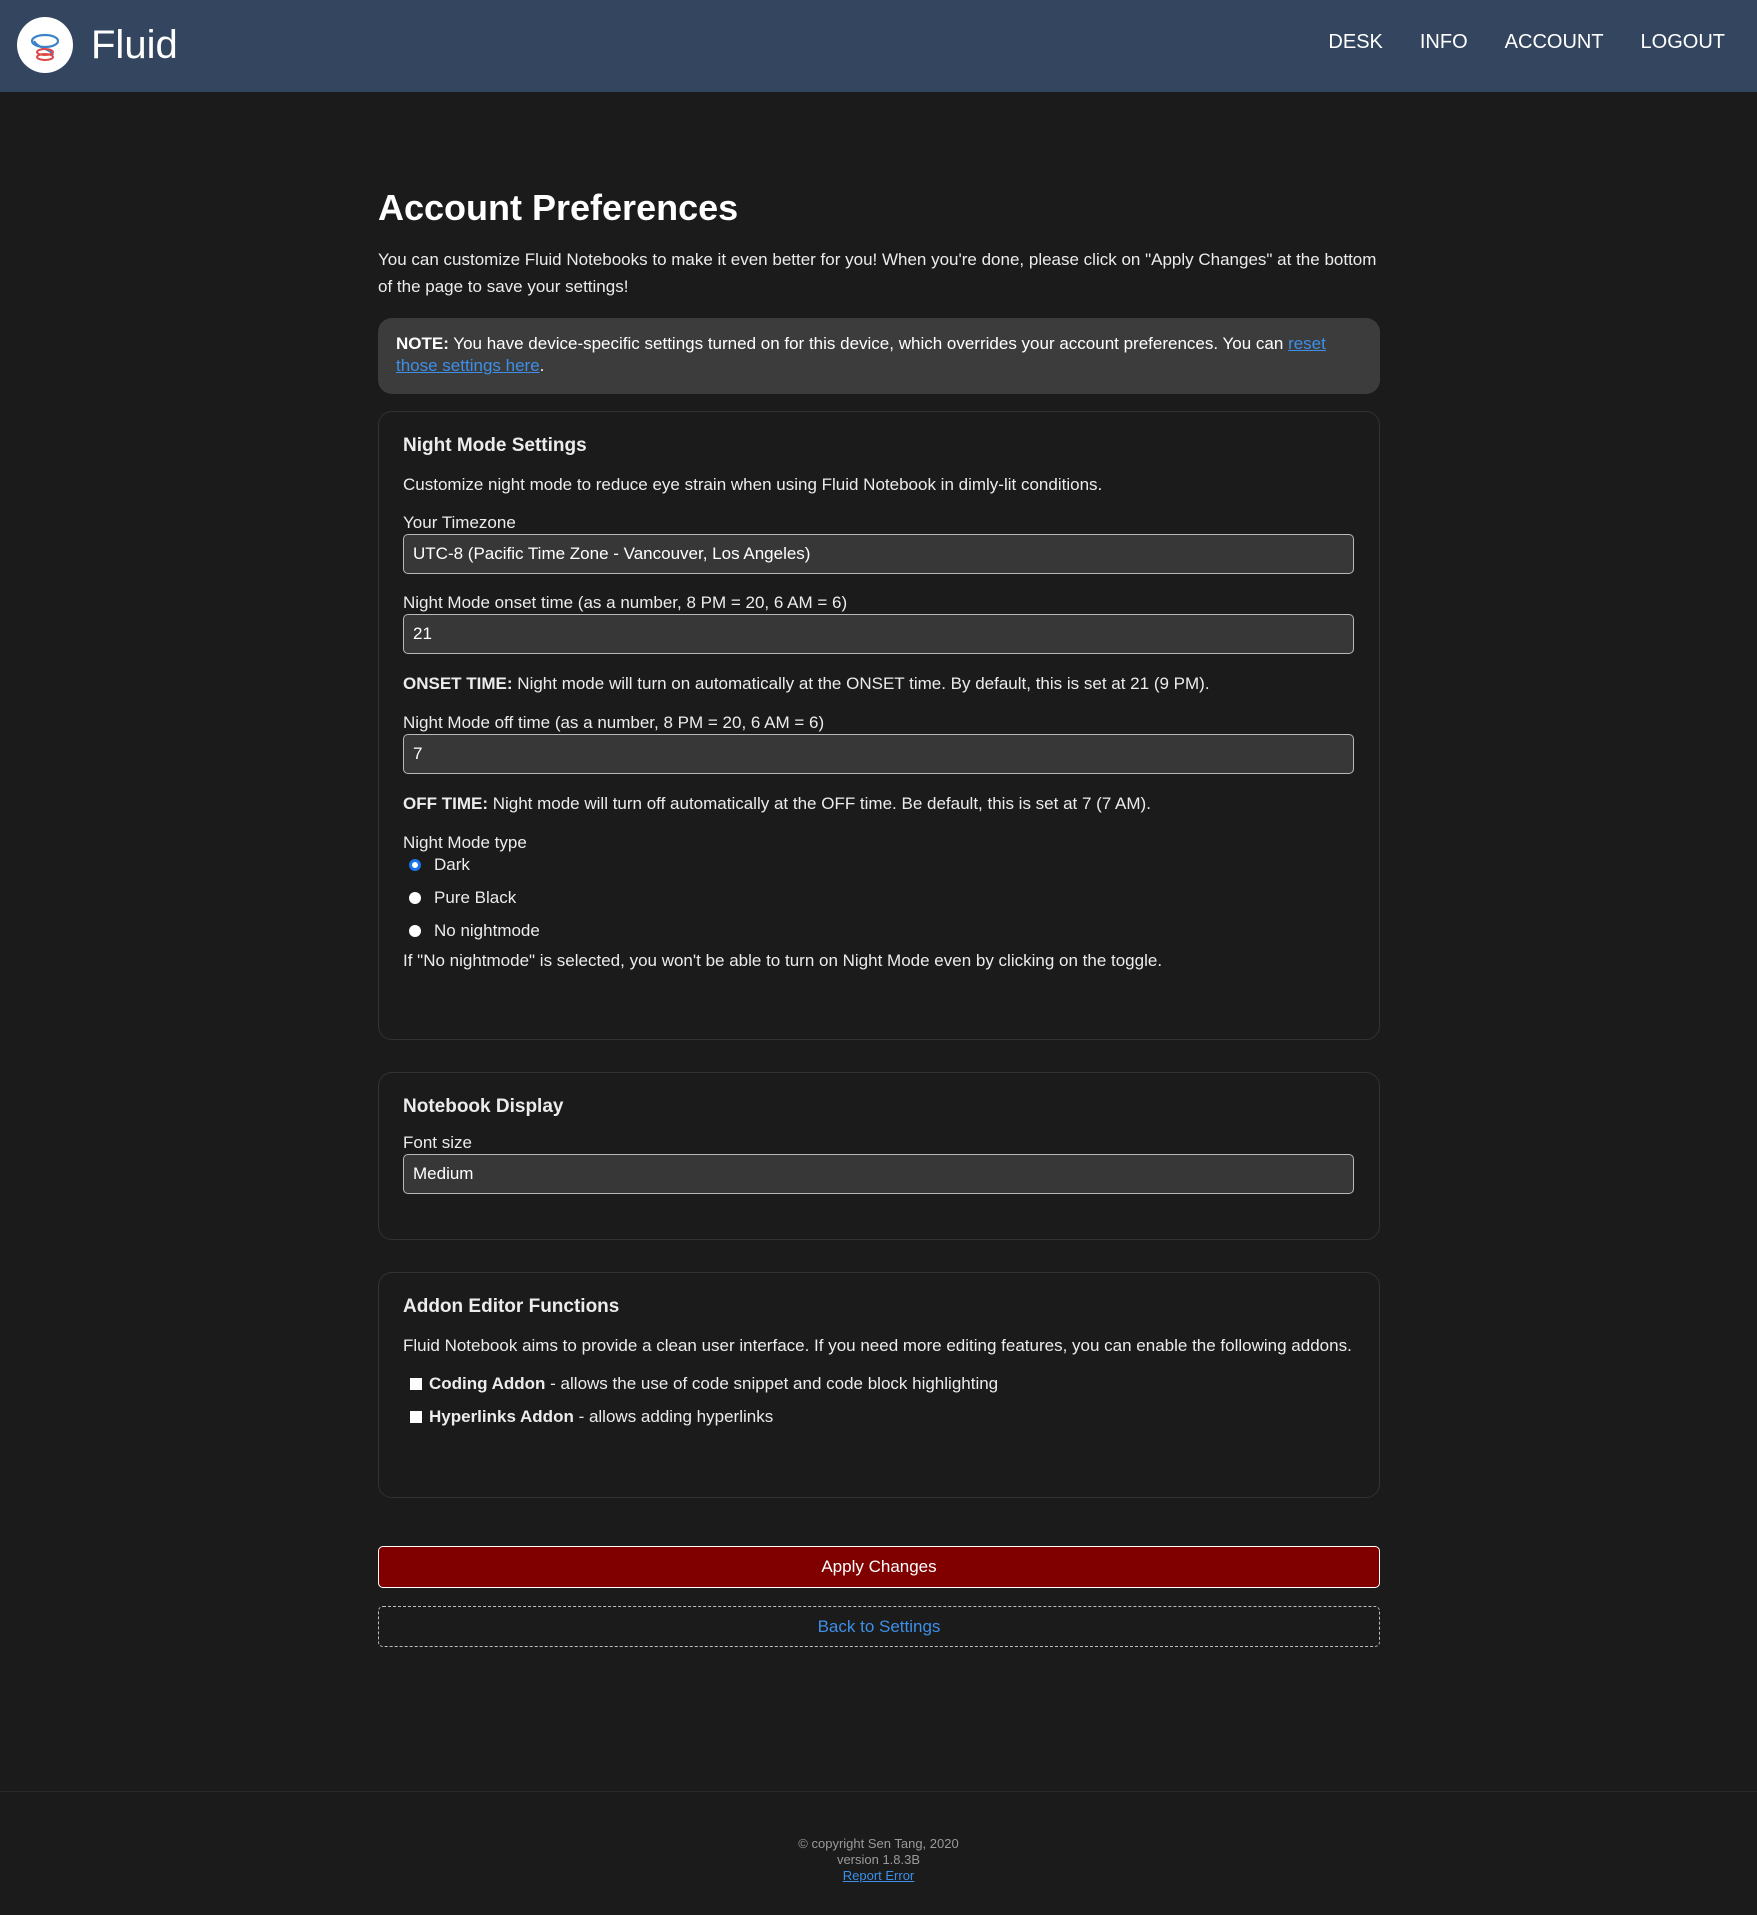 The image size is (1757, 1915). What do you see at coordinates (415, 897) in the screenshot?
I see `radio-pure-black-icon` at bounding box center [415, 897].